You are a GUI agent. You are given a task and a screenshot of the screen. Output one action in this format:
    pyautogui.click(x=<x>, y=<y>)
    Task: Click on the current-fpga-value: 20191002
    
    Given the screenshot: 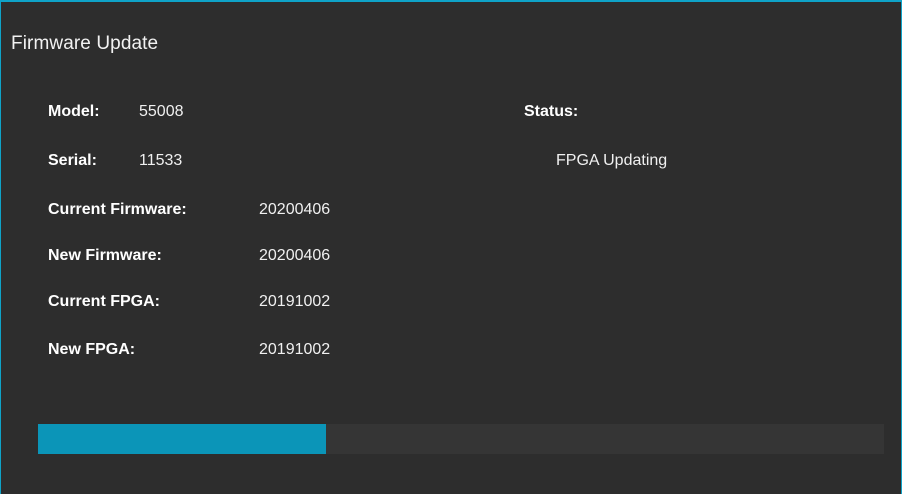 What is the action you would take?
    pyautogui.click(x=295, y=301)
    